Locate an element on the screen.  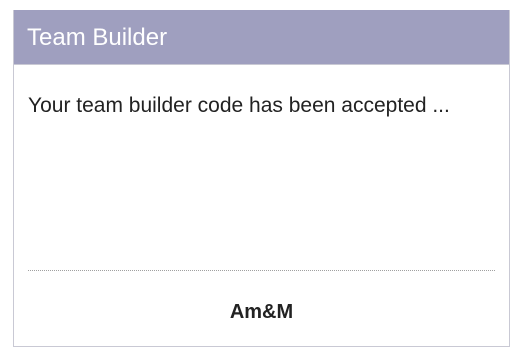
panel-title: Team Builder is located at coordinates (261, 37).